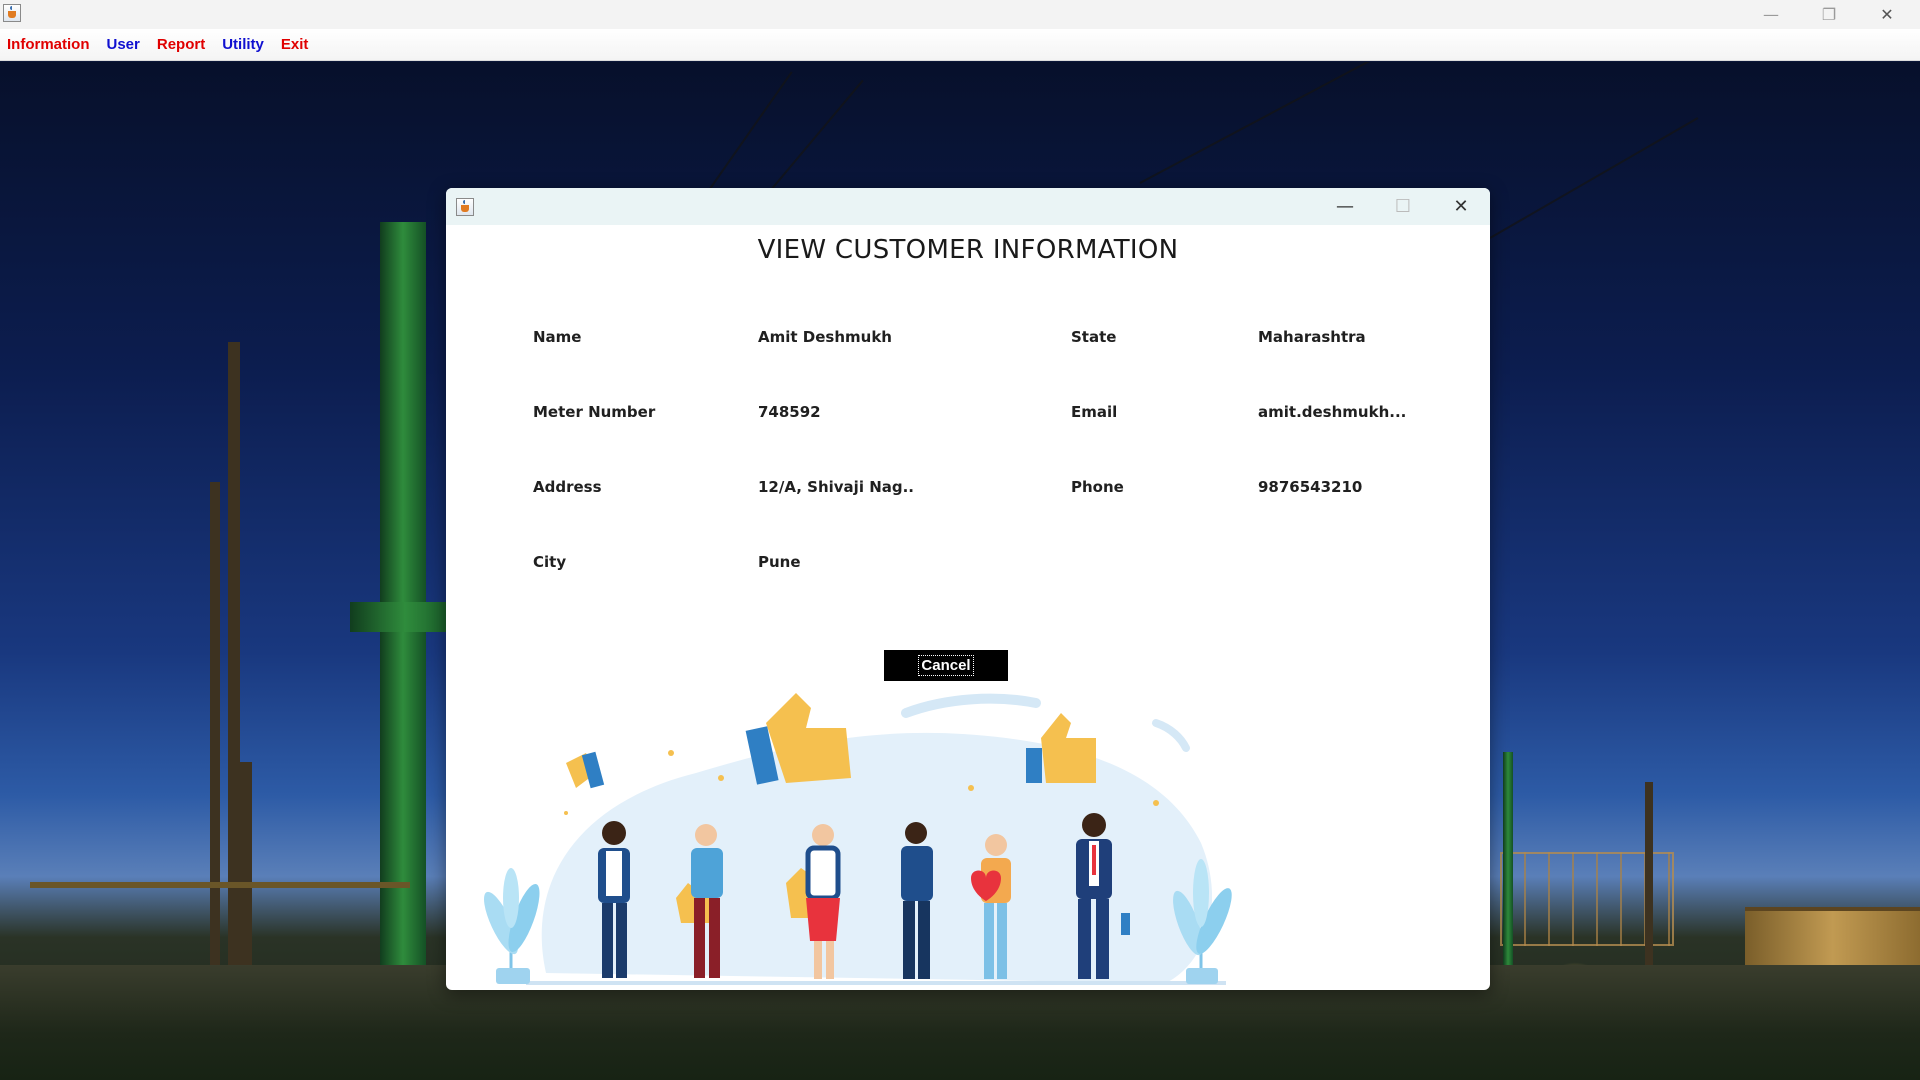 The height and width of the screenshot is (1080, 1920). What do you see at coordinates (1771, 14) in the screenshot?
I see `main-minimize-button: —` at bounding box center [1771, 14].